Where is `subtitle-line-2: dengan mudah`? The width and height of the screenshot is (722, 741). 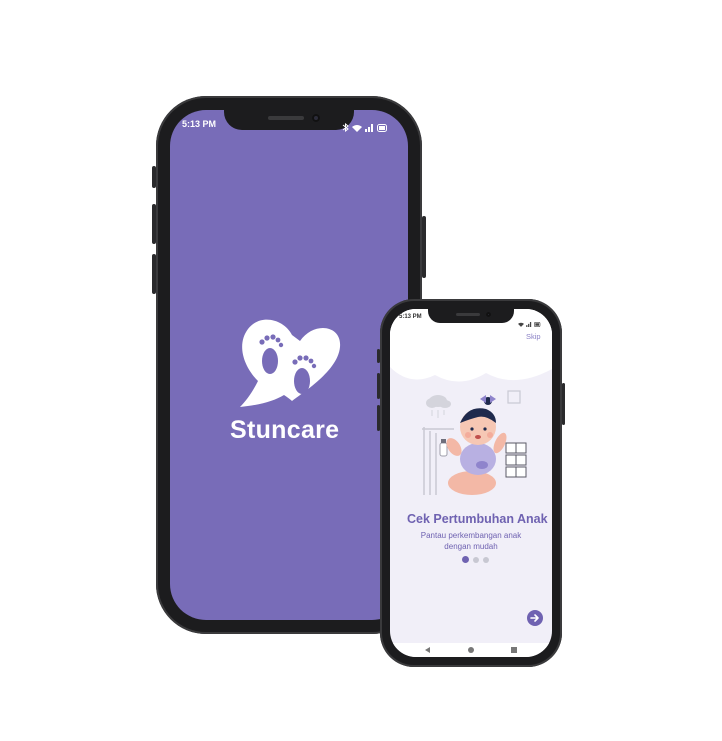 subtitle-line-2: dengan mudah is located at coordinates (471, 546).